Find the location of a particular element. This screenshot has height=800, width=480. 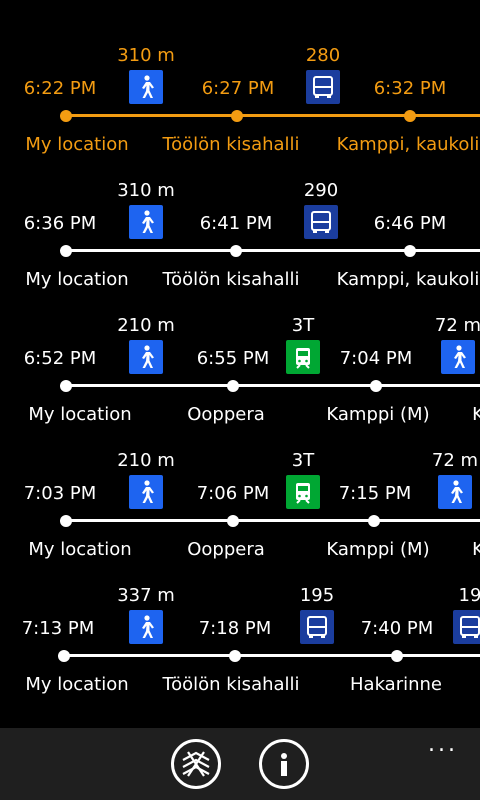

info-button is located at coordinates (284, 764).